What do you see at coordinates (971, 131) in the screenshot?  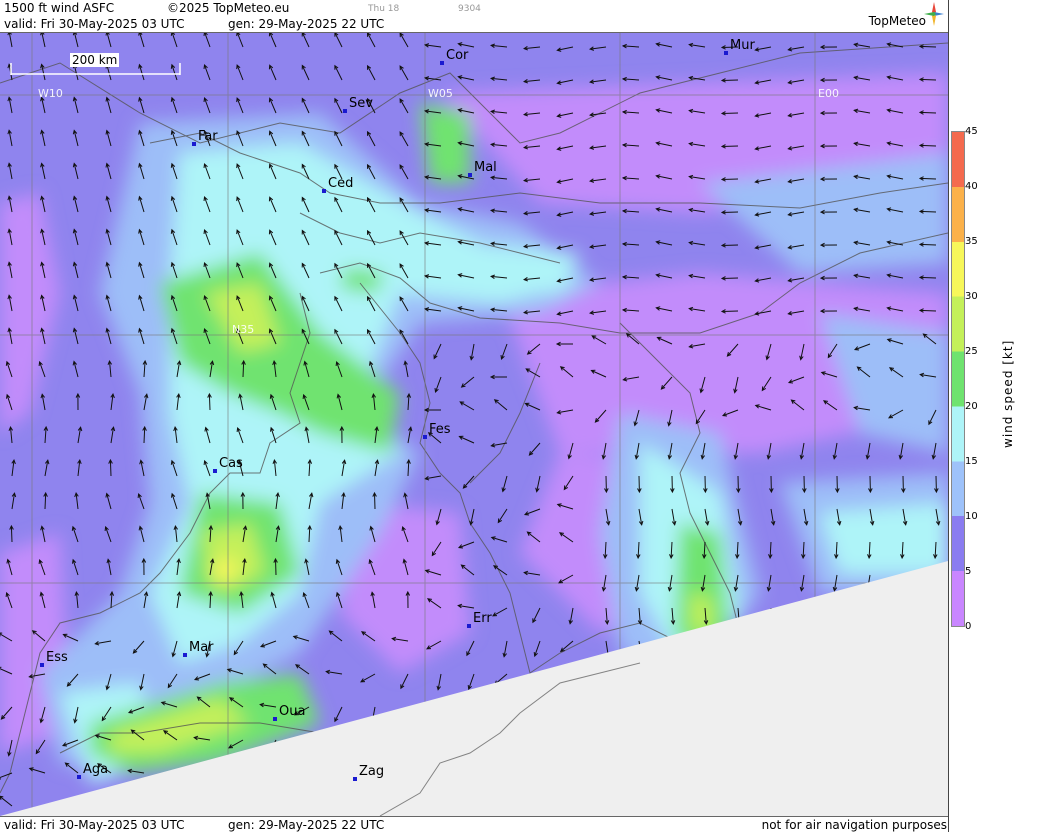 I see `legend-tick-label: 45` at bounding box center [971, 131].